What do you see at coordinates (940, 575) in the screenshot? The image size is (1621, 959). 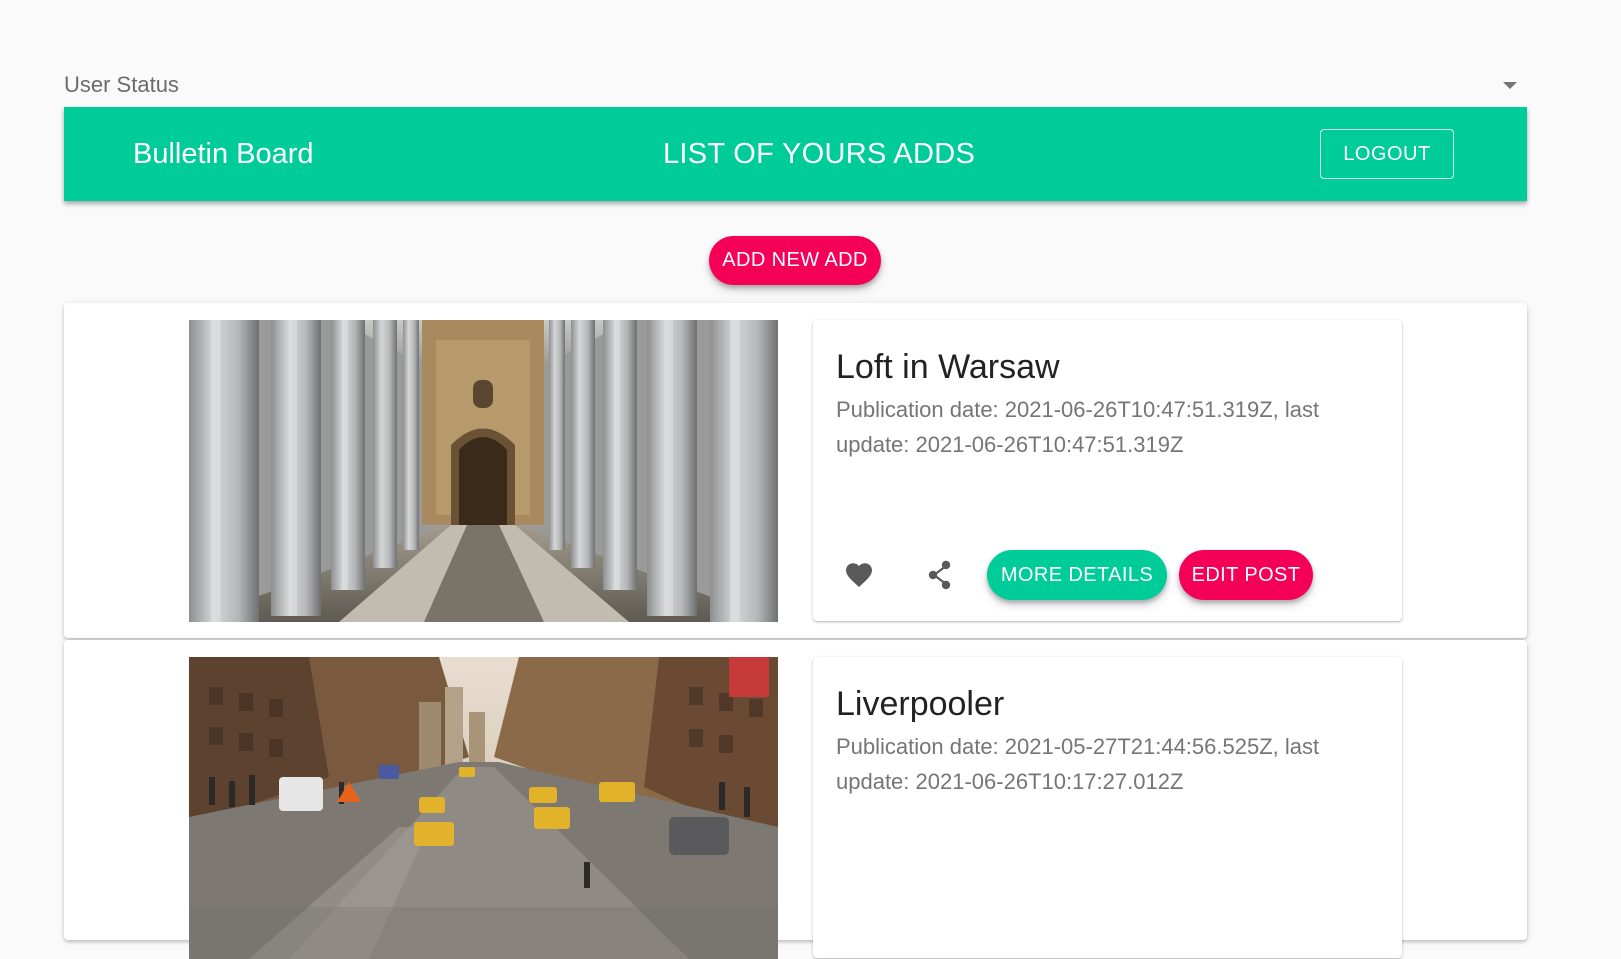 I see `share-icon` at bounding box center [940, 575].